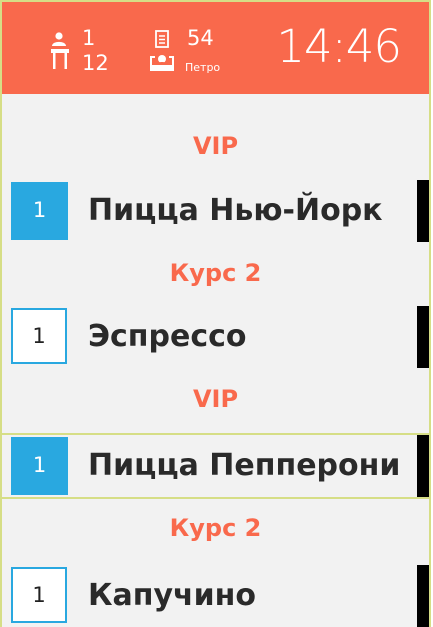  I want to click on waiter-person-icon, so click(59, 39).